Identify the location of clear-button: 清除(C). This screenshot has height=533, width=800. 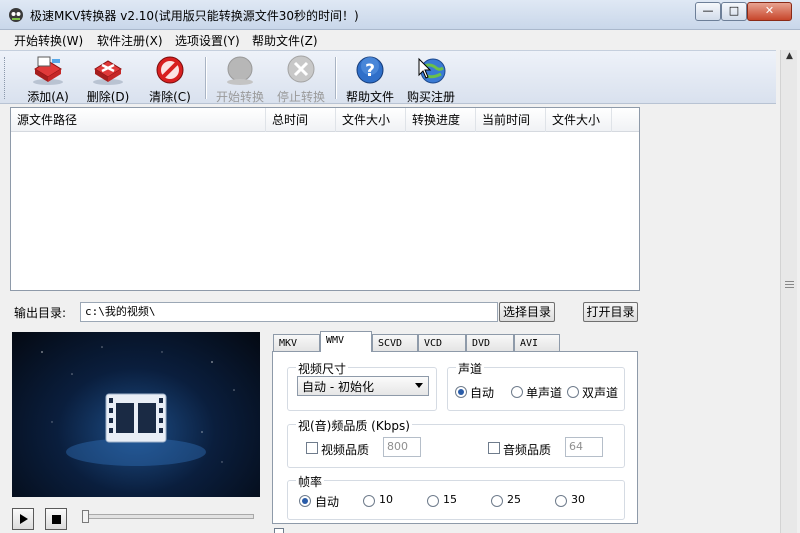
(170, 79).